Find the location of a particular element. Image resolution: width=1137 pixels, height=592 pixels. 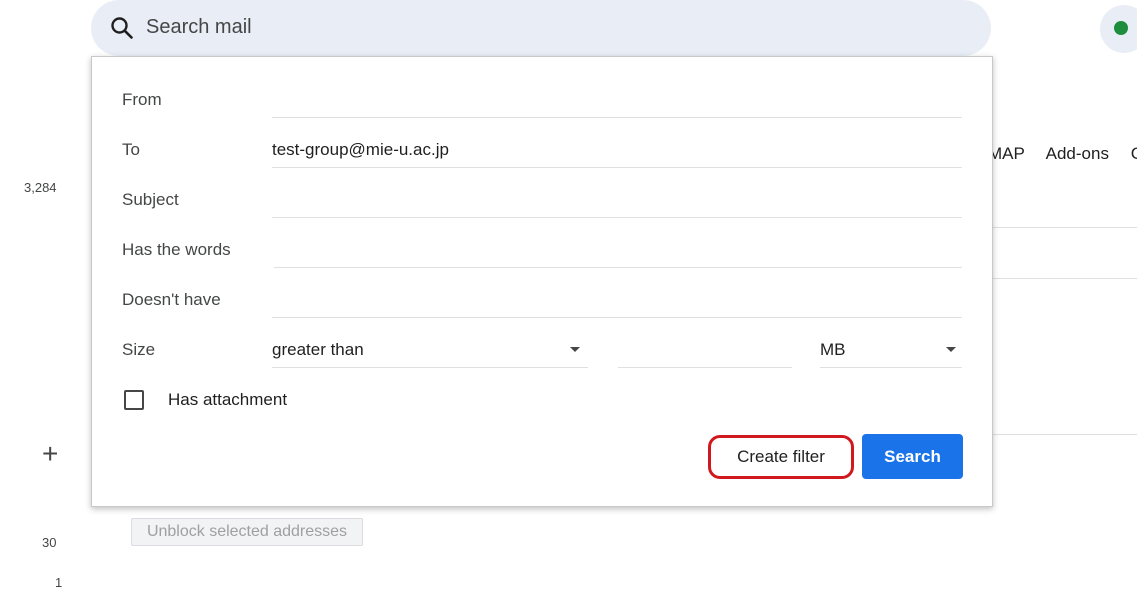

size-value-input is located at coordinates (705, 350).